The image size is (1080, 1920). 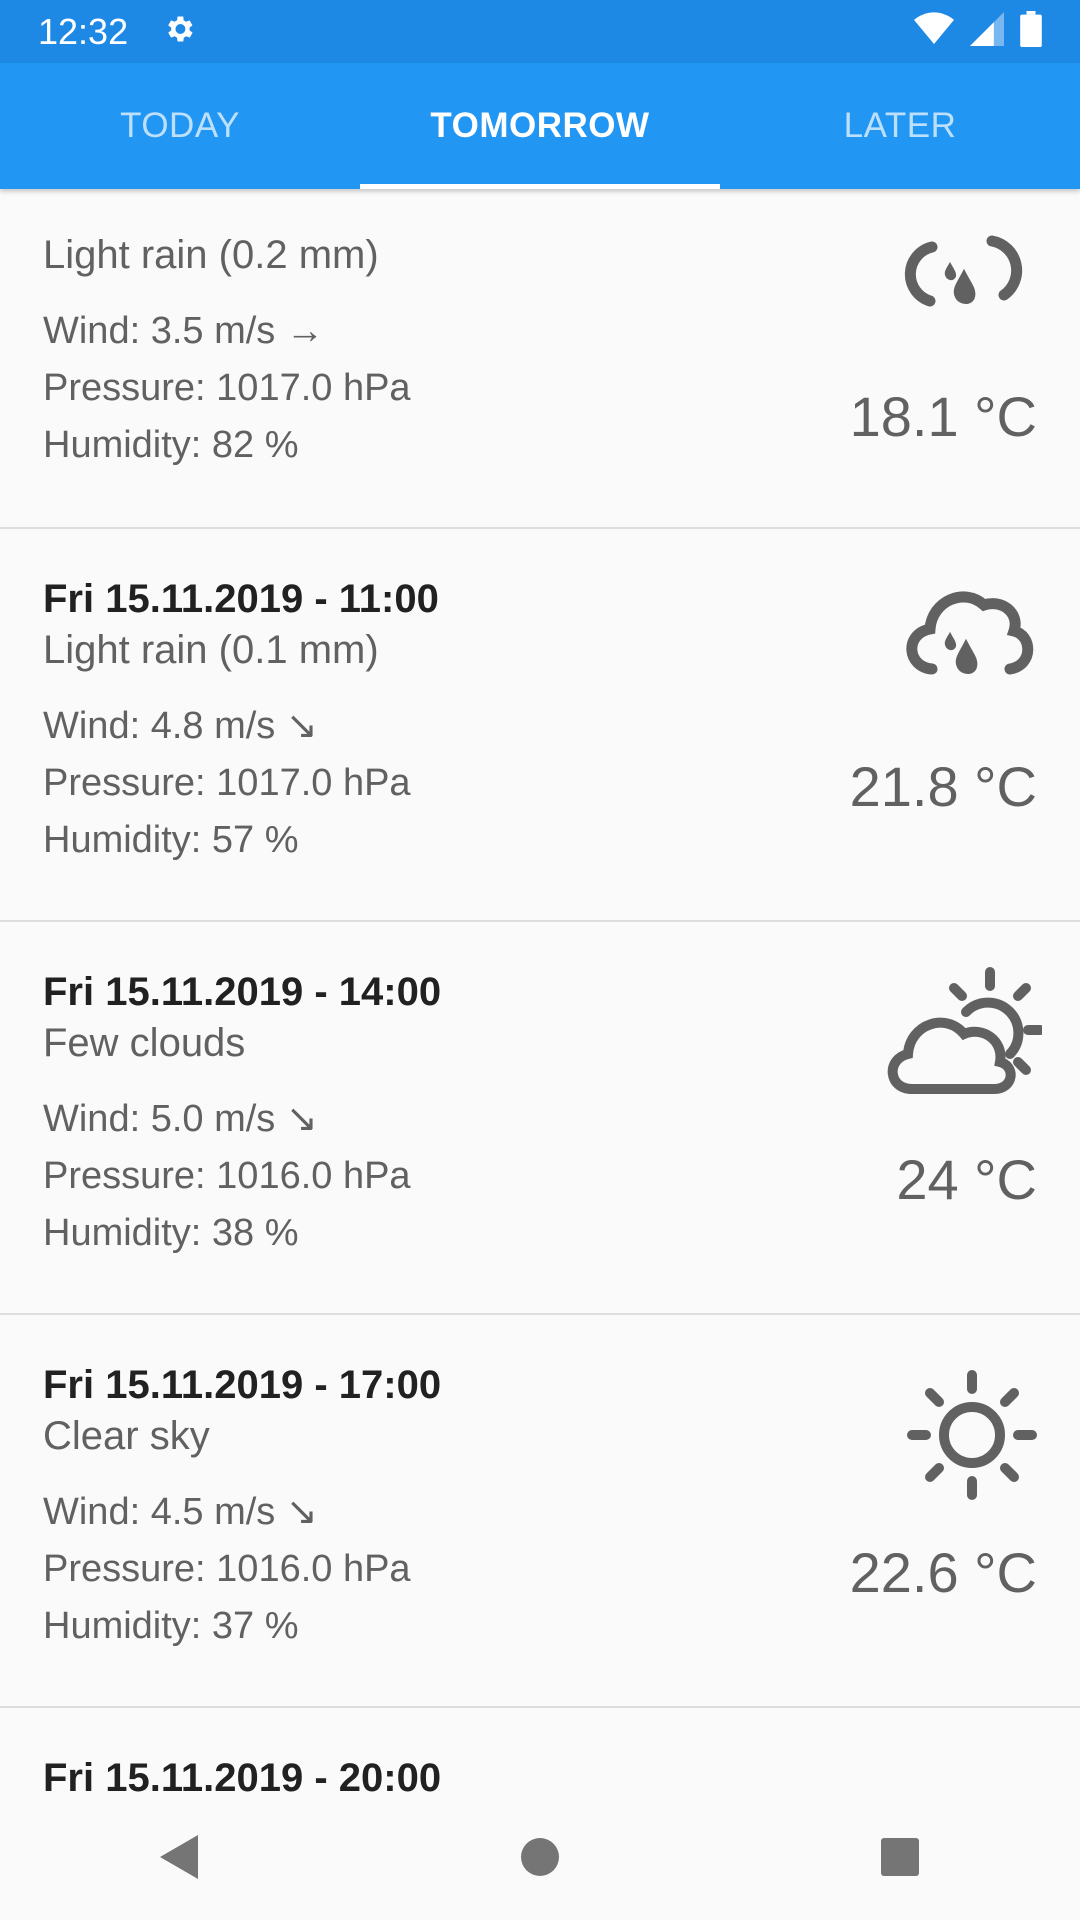 I want to click on recents-icon, so click(x=900, y=1857).